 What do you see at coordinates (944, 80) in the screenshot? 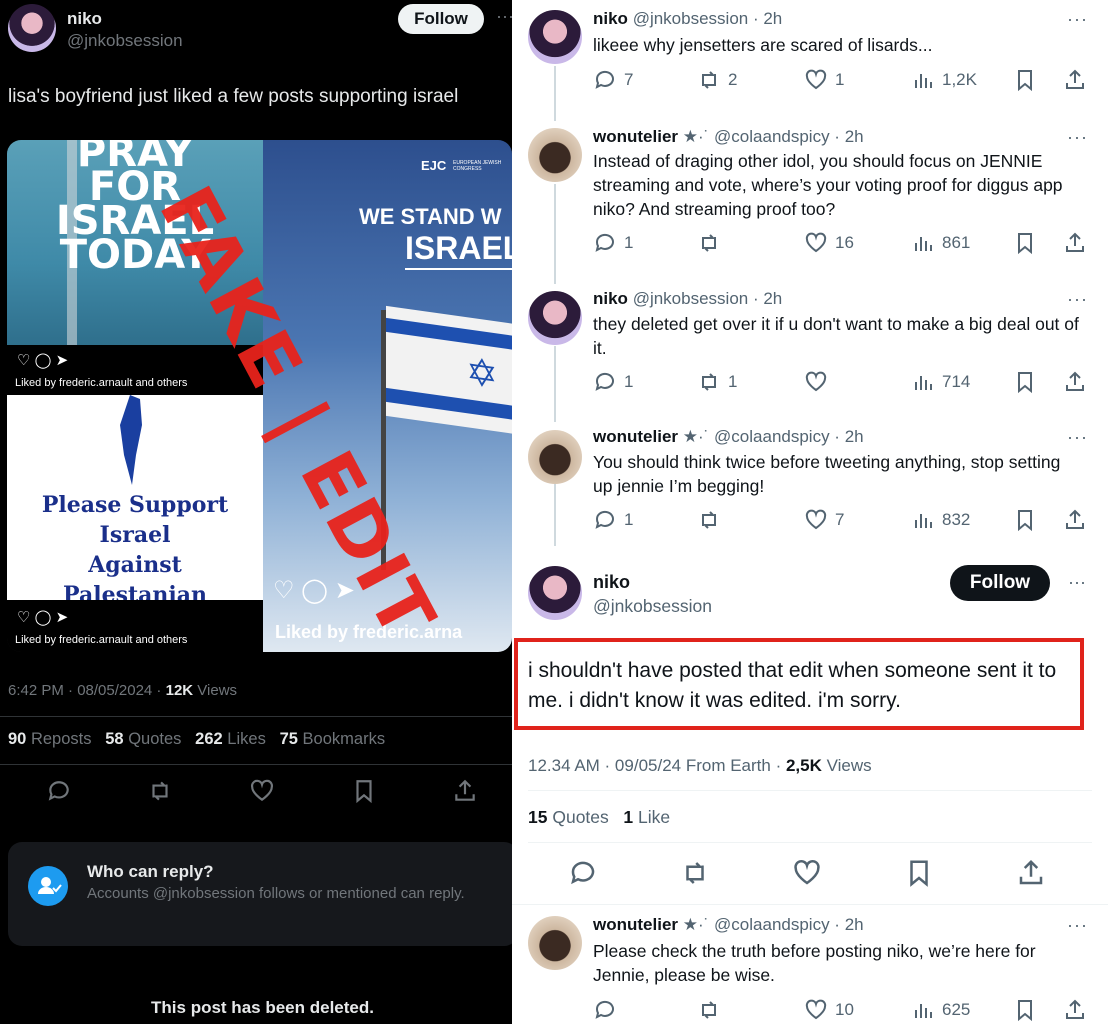
I see `views-button: 1,2K` at bounding box center [944, 80].